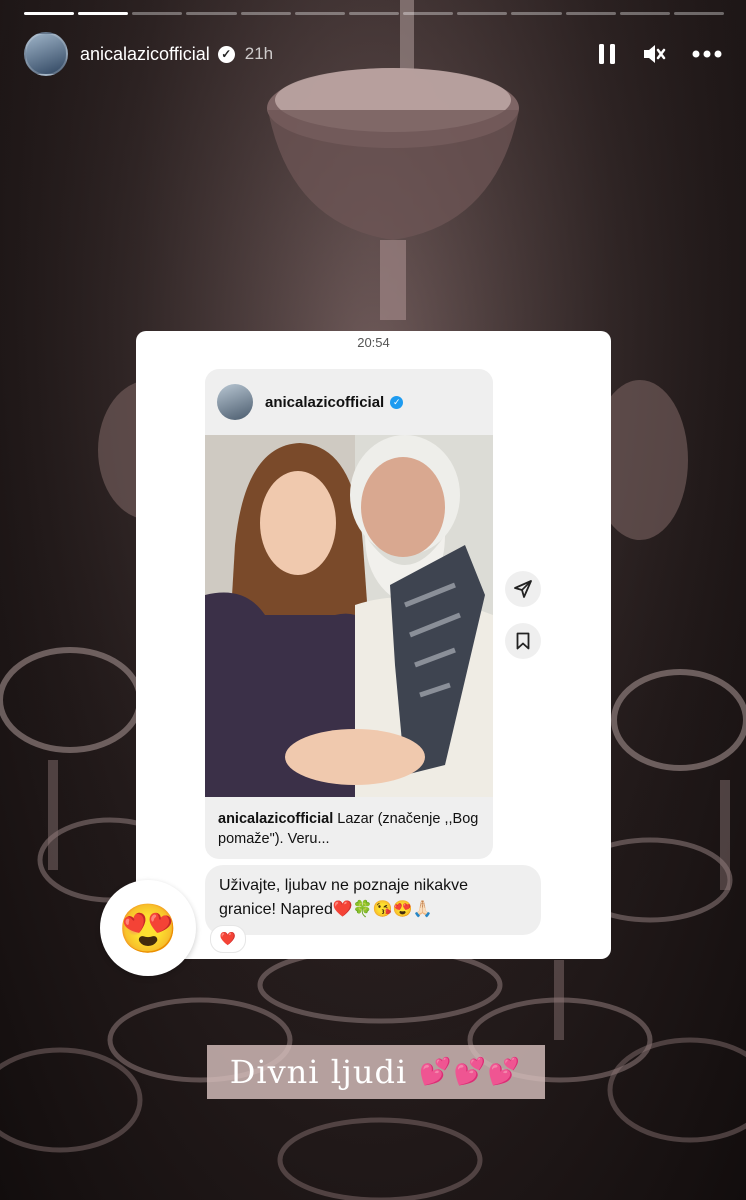 Image resolution: width=746 pixels, height=1200 pixels. I want to click on bookmark-icon, so click(523, 641).